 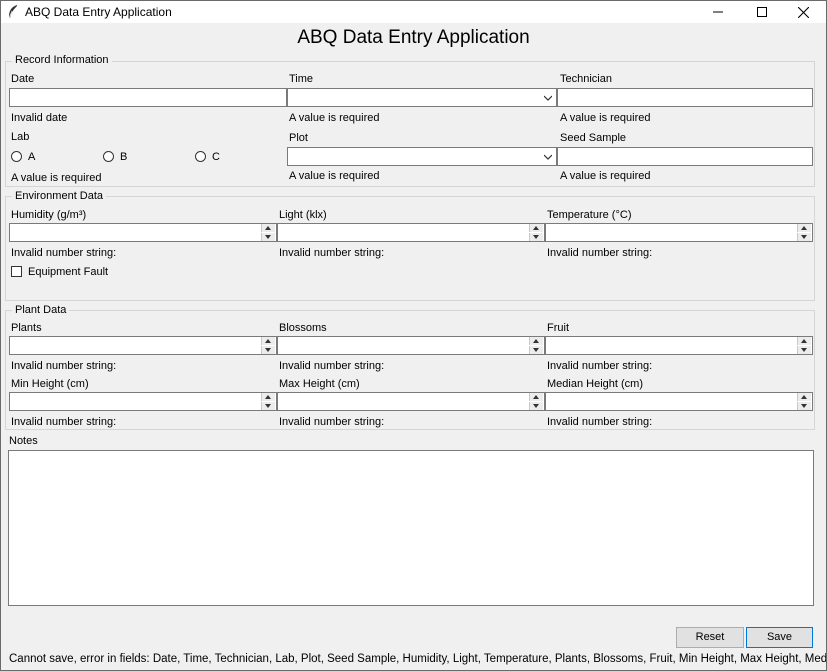 What do you see at coordinates (411, 345) in the screenshot?
I see `blossoms-spinbox` at bounding box center [411, 345].